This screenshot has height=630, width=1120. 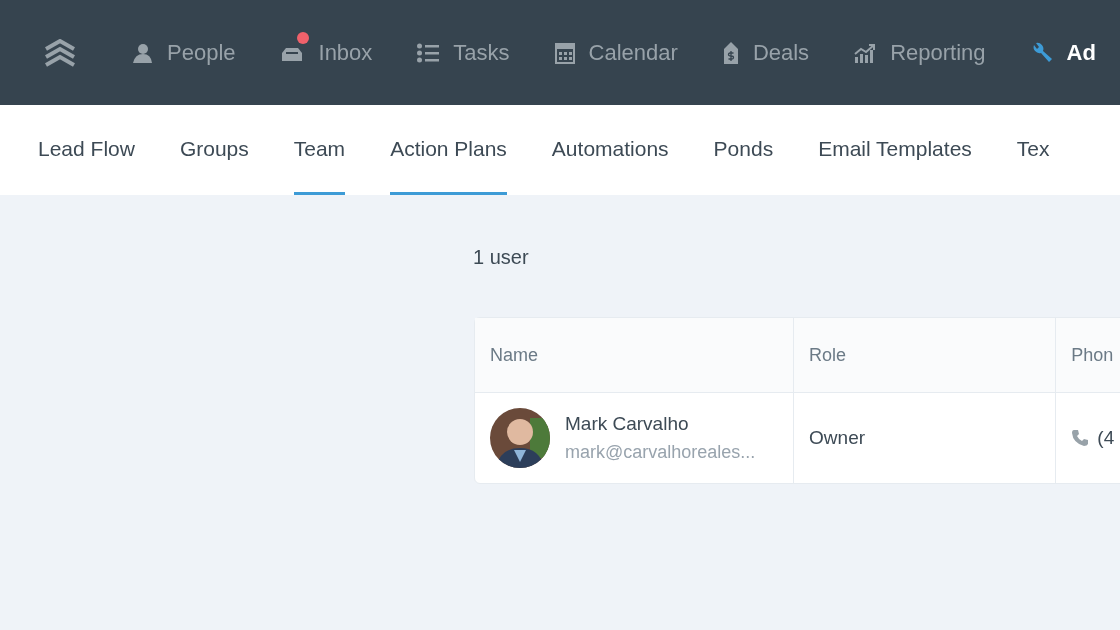 I want to click on phone-icon, so click(x=1080, y=438).